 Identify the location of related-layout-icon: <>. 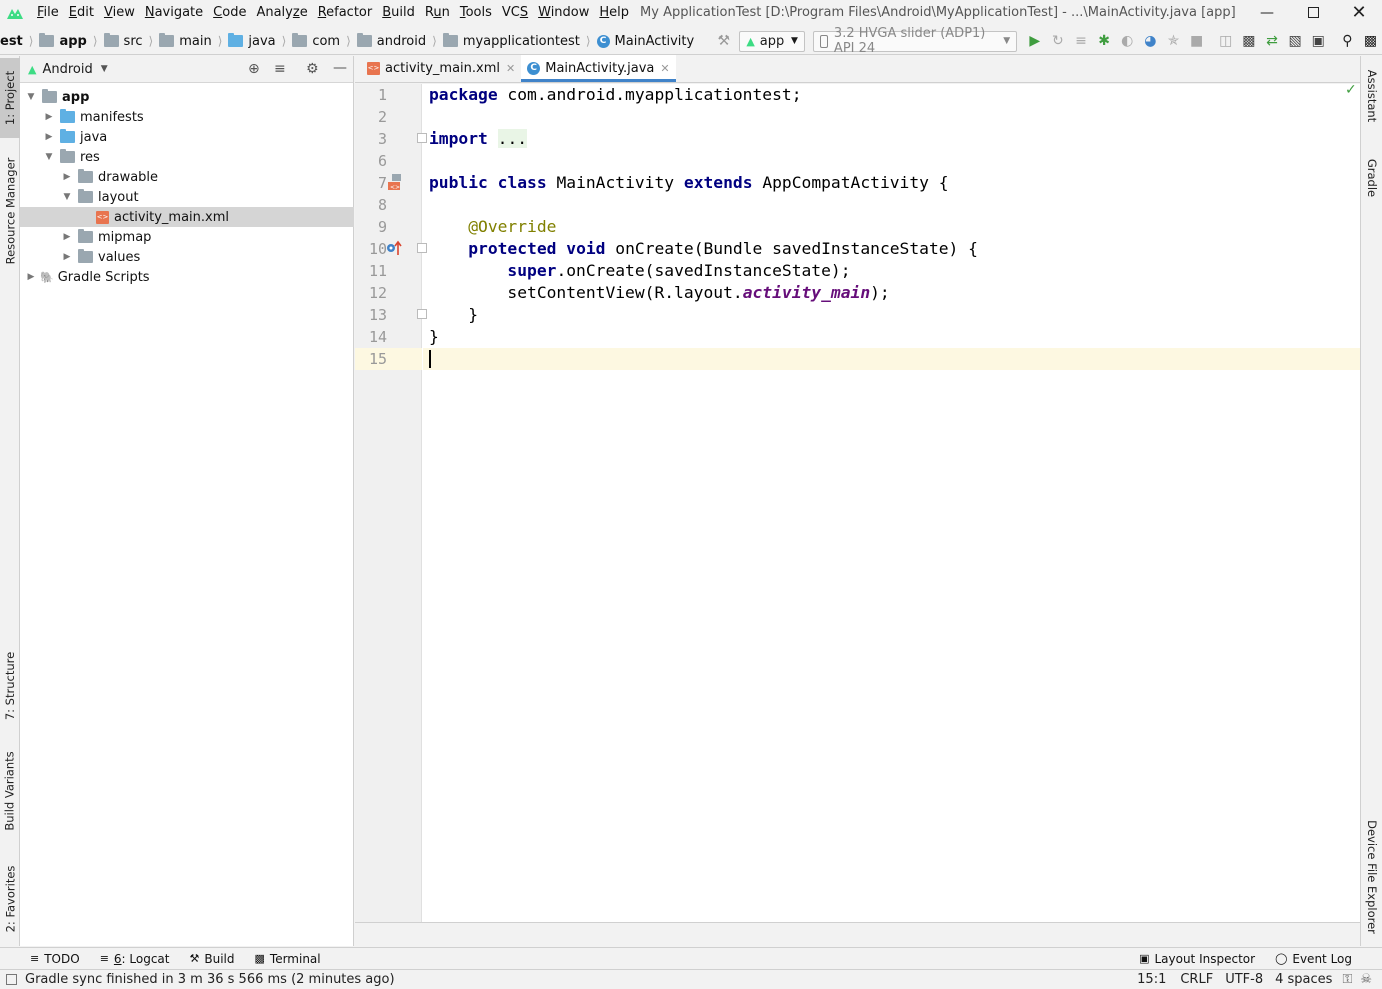
(395, 182).